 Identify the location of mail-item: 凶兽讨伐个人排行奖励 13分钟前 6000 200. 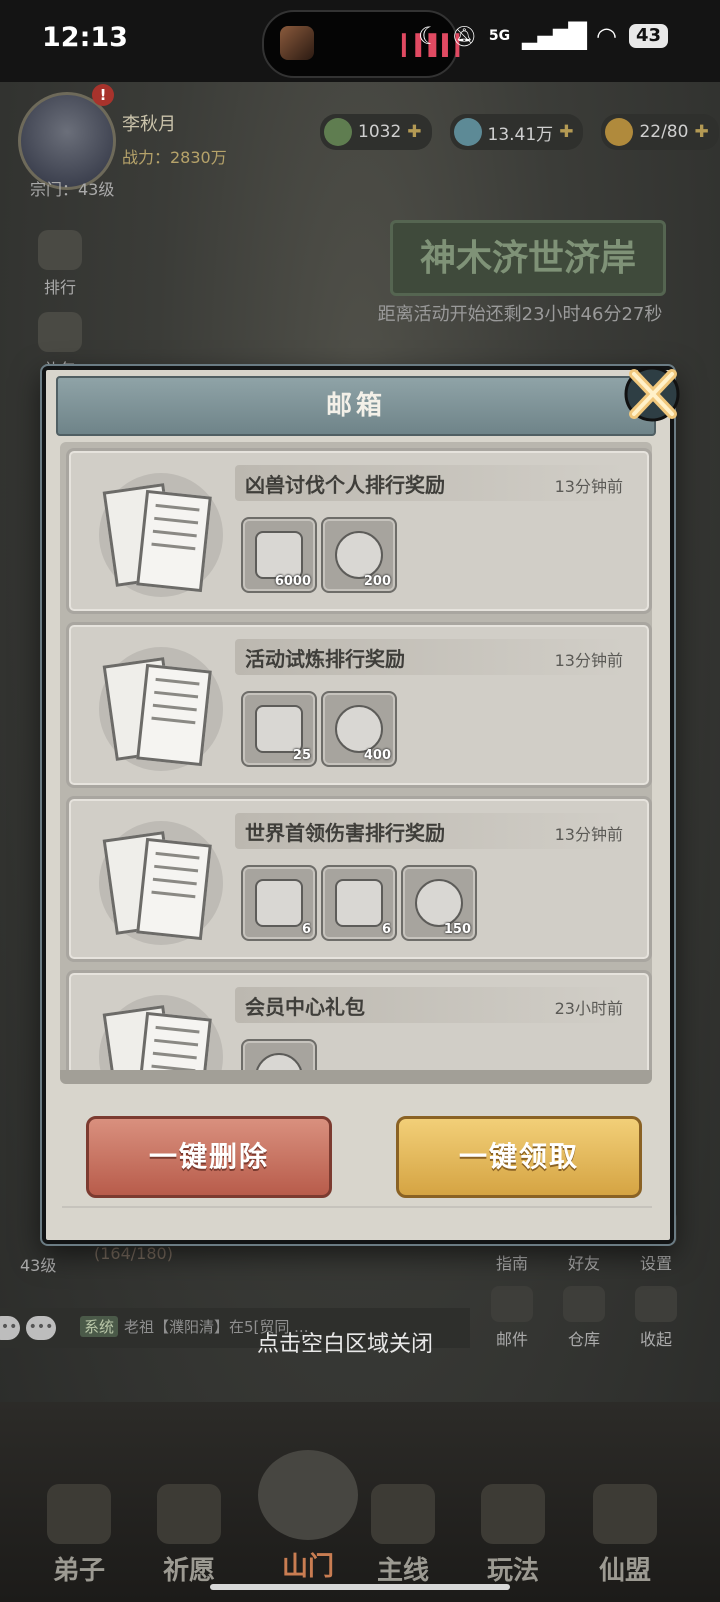
(359, 531).